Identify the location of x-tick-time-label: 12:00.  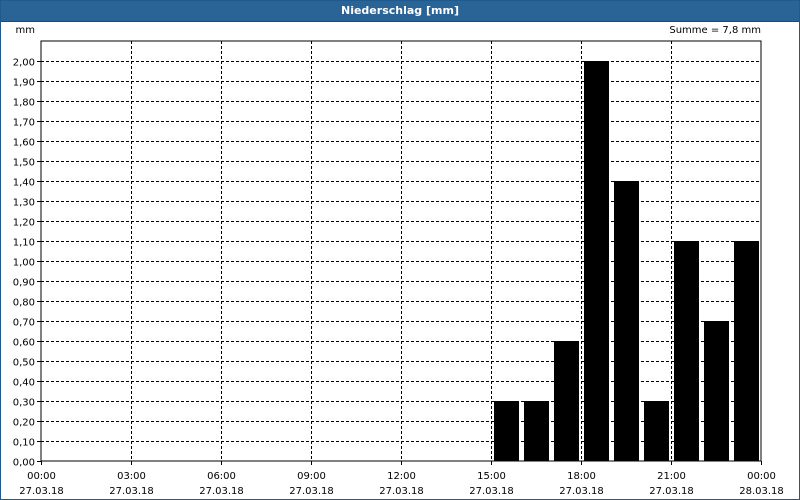
(401, 476).